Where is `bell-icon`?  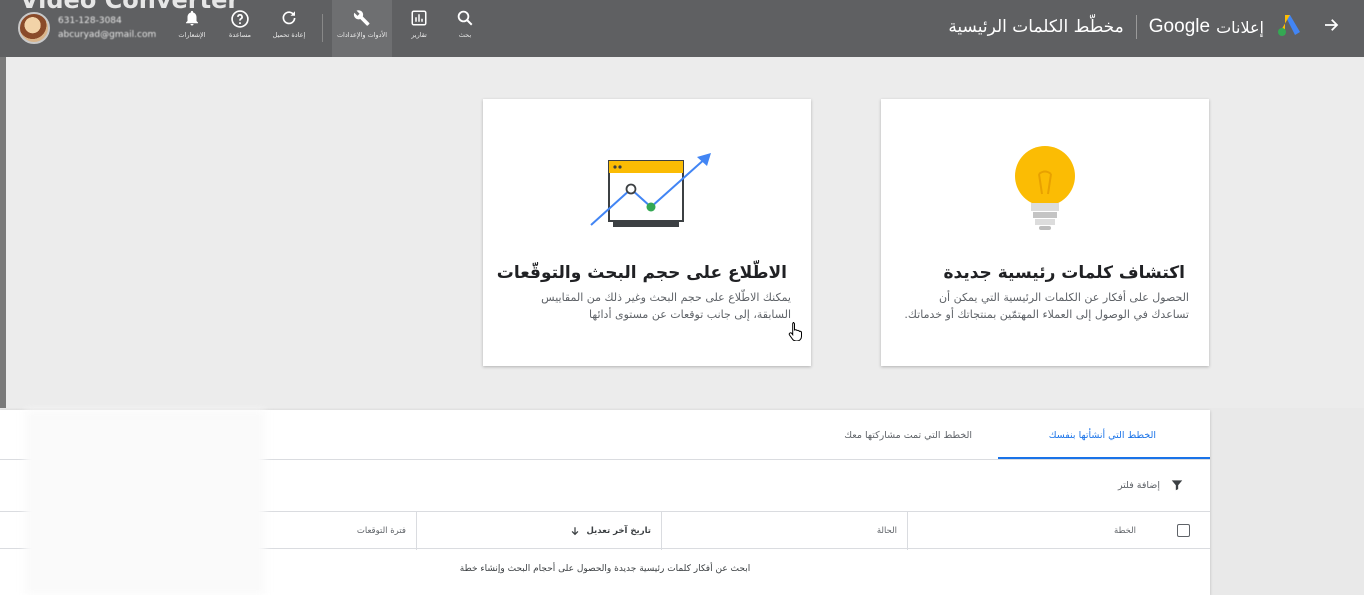 bell-icon is located at coordinates (192, 20).